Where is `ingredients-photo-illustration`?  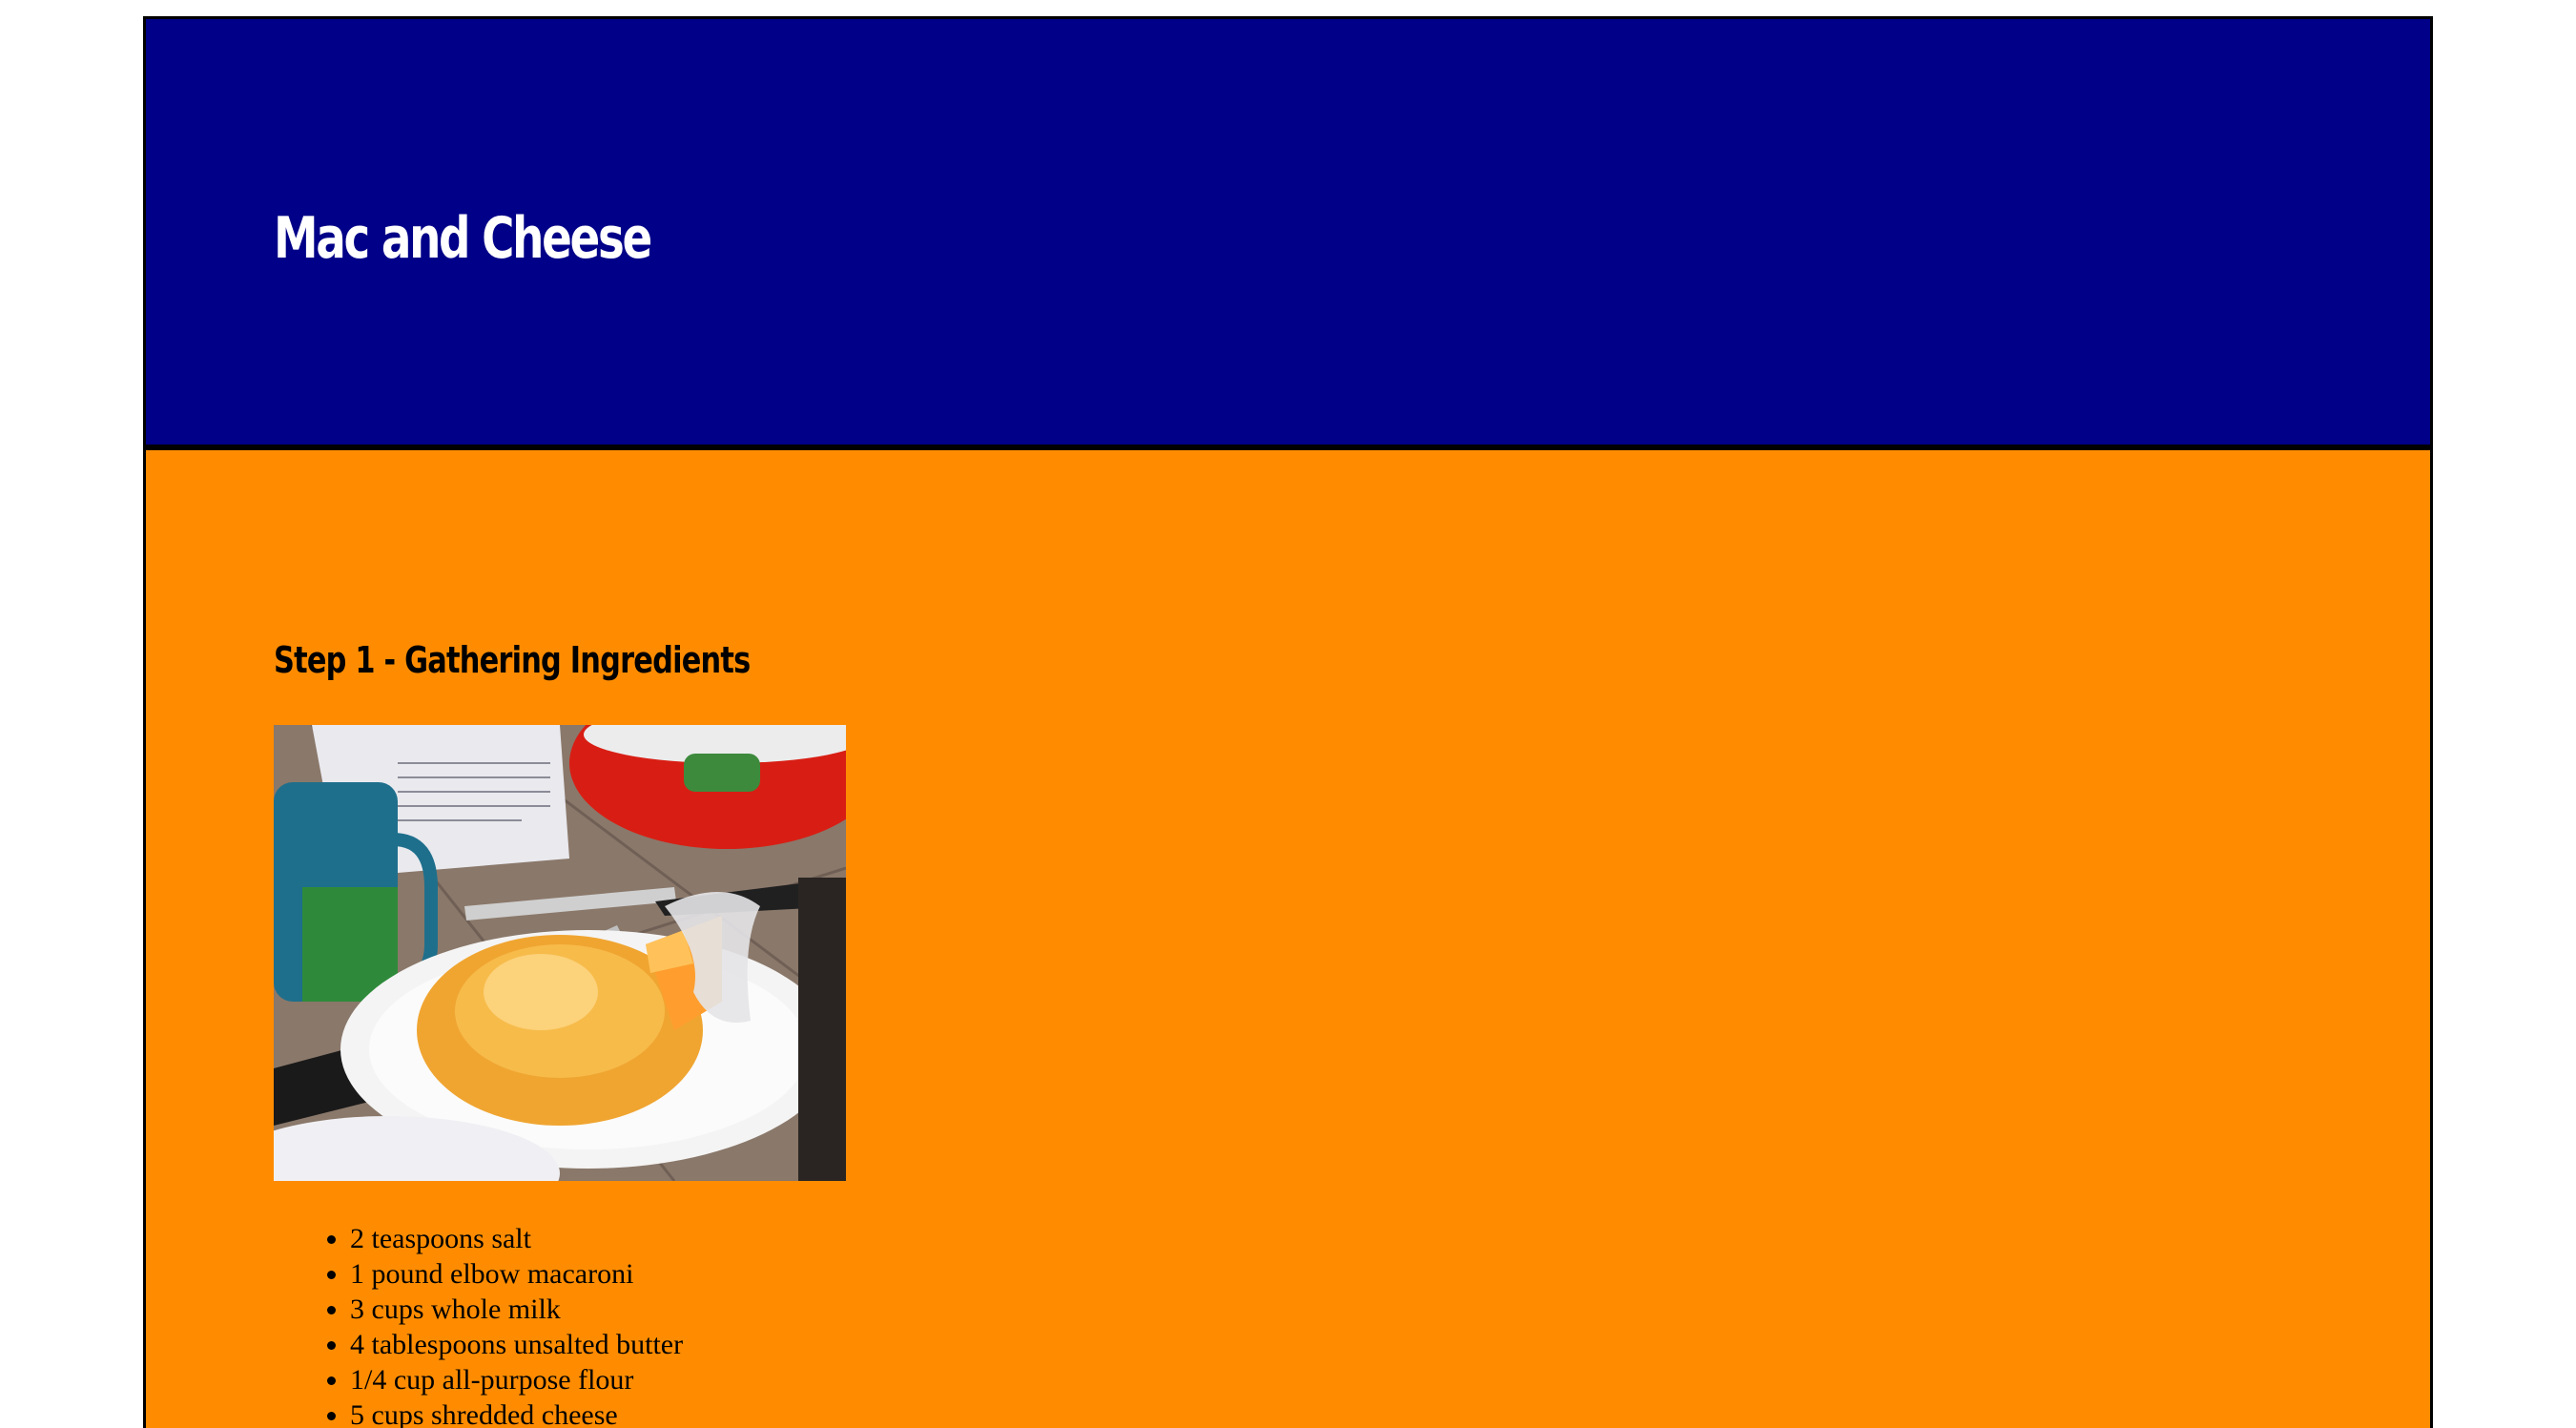
ingredients-photo-illustration is located at coordinates (560, 953).